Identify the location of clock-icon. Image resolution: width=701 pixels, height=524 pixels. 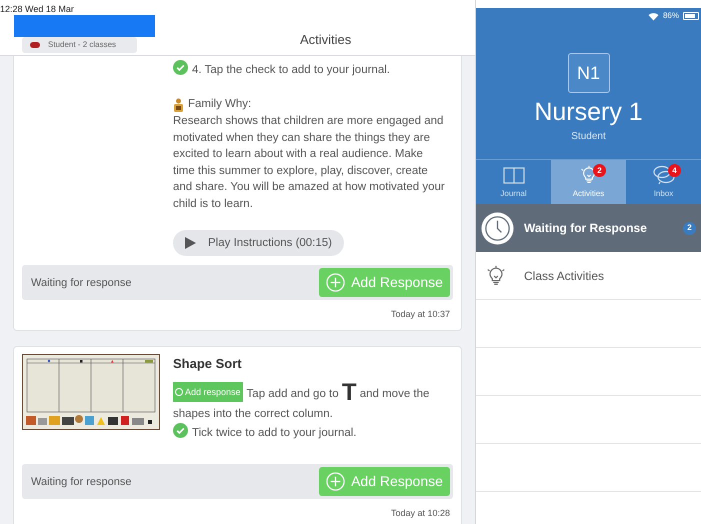
(497, 228).